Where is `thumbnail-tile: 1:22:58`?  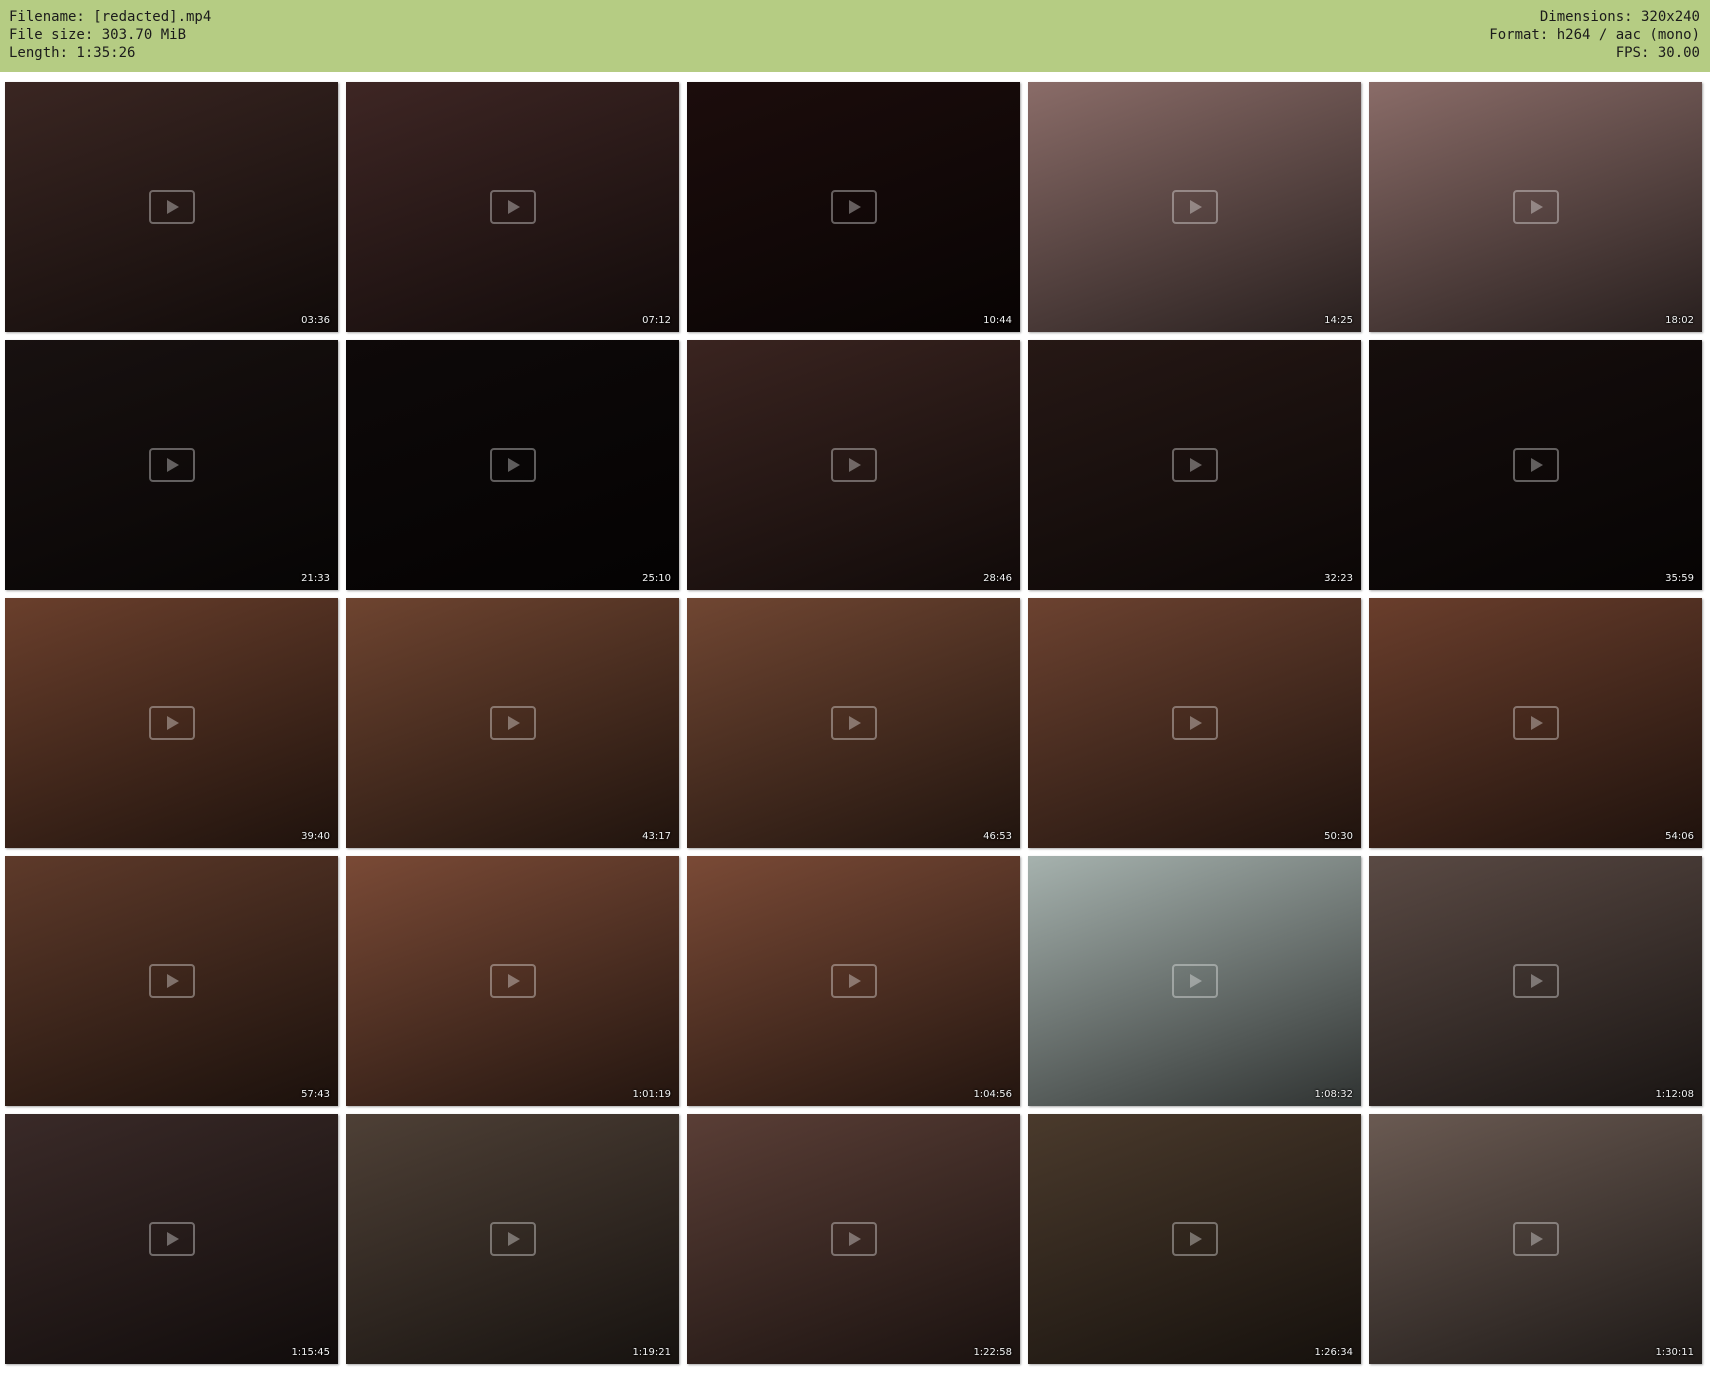
thumbnail-tile: 1:22:58 is located at coordinates (853, 1239).